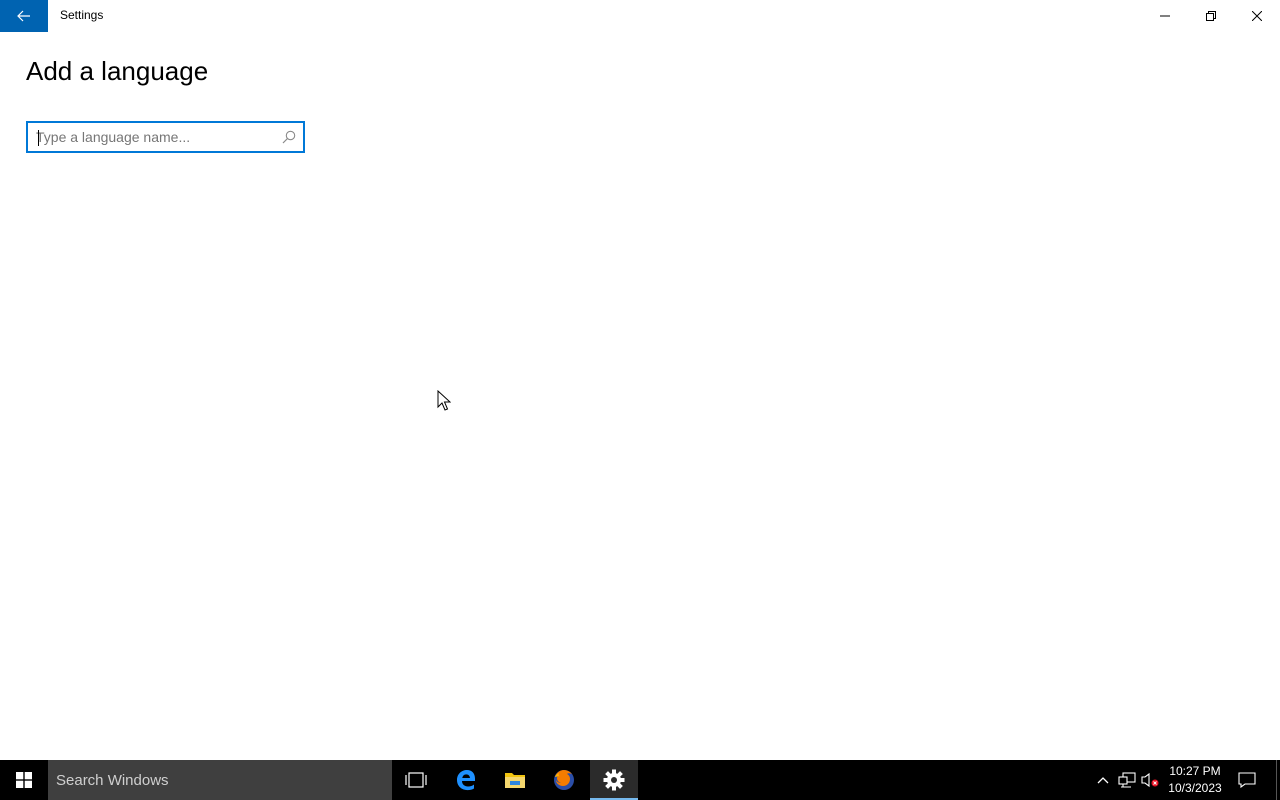 Image resolution: width=1280 pixels, height=800 pixels. Describe the element at coordinates (1278, 780) in the screenshot. I see `show-desktop-button` at that location.